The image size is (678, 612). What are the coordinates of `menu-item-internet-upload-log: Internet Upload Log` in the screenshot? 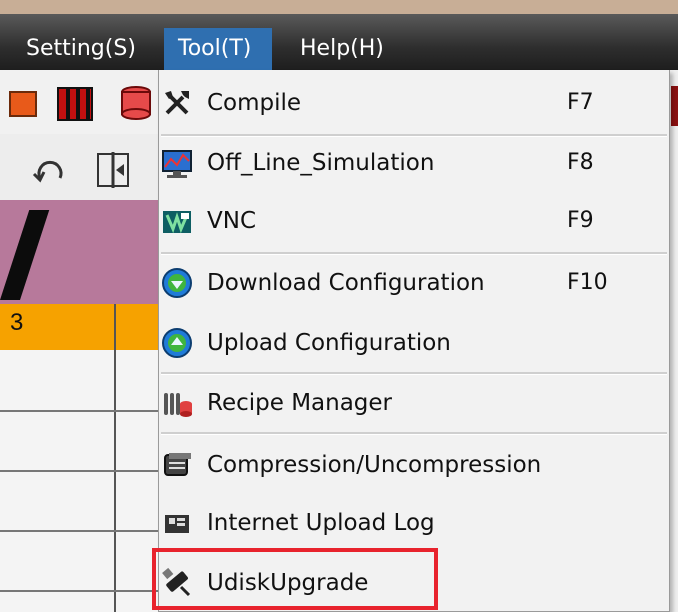 It's located at (414, 523).